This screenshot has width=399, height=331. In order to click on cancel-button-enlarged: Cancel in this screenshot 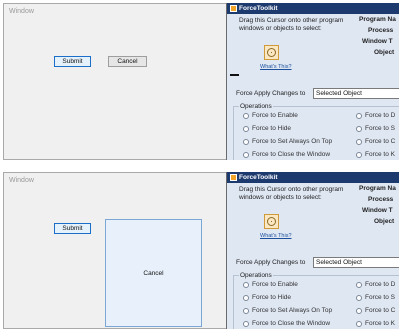, I will do `click(153, 273)`.